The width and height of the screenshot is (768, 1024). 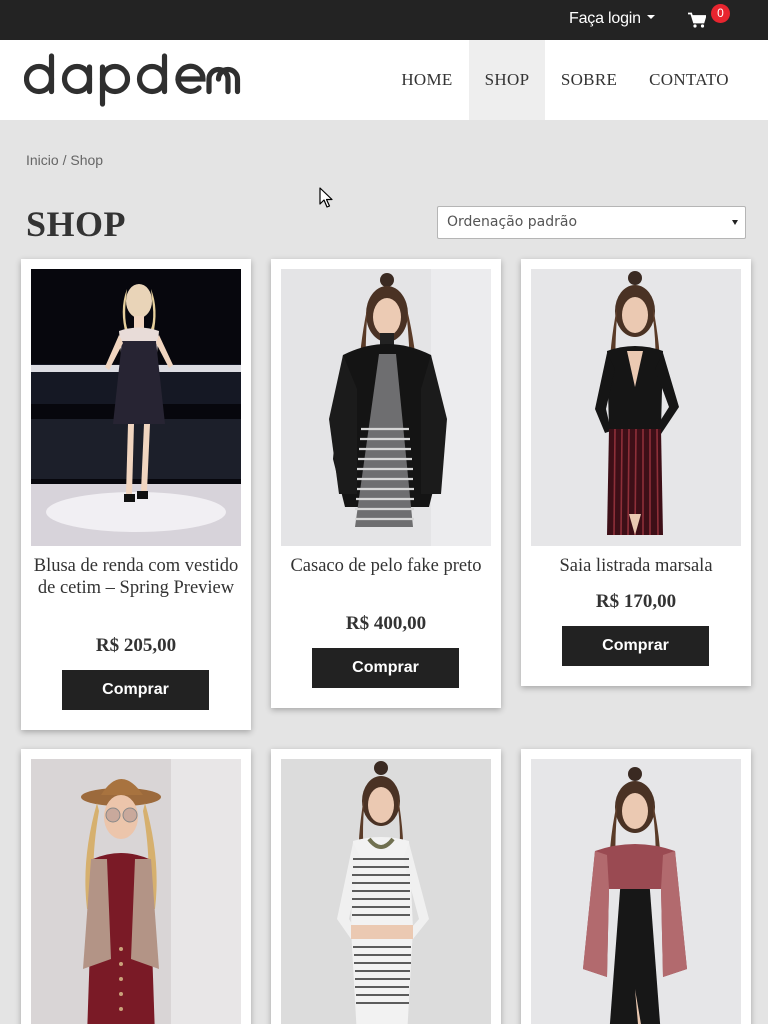 What do you see at coordinates (384, 20) in the screenshot?
I see `top-bar: Faça login 0` at bounding box center [384, 20].